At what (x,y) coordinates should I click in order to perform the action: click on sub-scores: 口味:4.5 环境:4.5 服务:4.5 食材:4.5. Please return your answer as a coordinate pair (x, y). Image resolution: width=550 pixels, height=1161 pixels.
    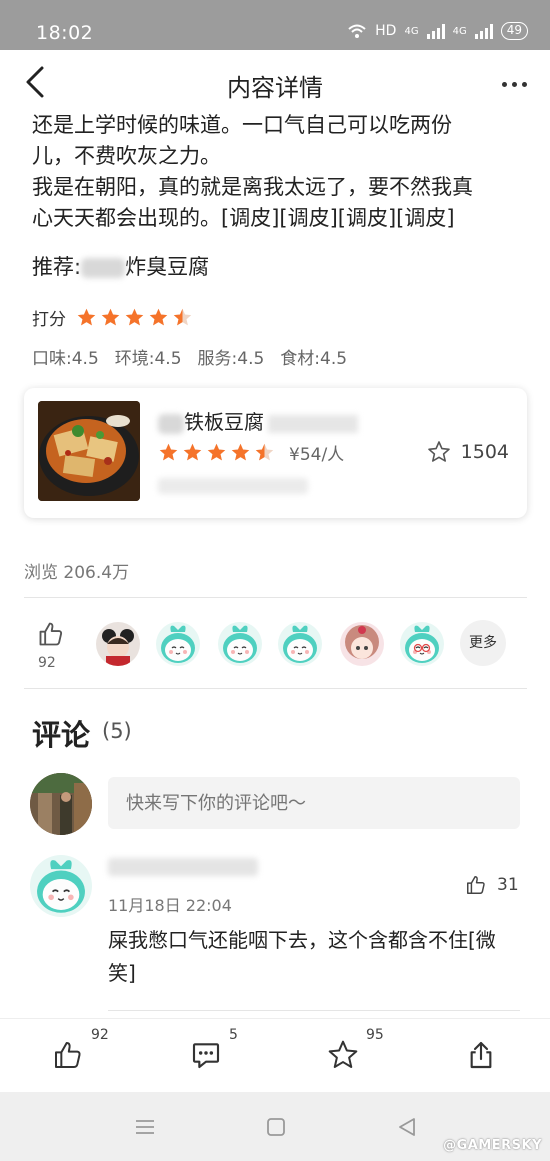
    Looking at the image, I should click on (189, 356).